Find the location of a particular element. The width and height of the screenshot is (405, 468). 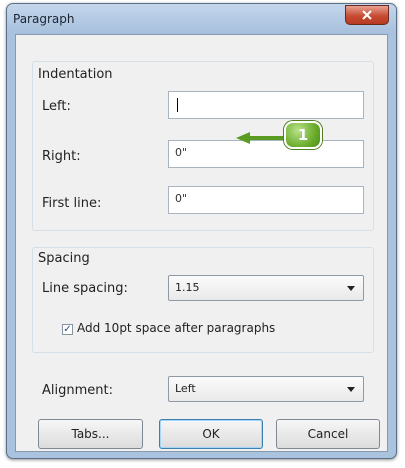

line-spacing-dropdown: 1.15 is located at coordinates (266, 288).